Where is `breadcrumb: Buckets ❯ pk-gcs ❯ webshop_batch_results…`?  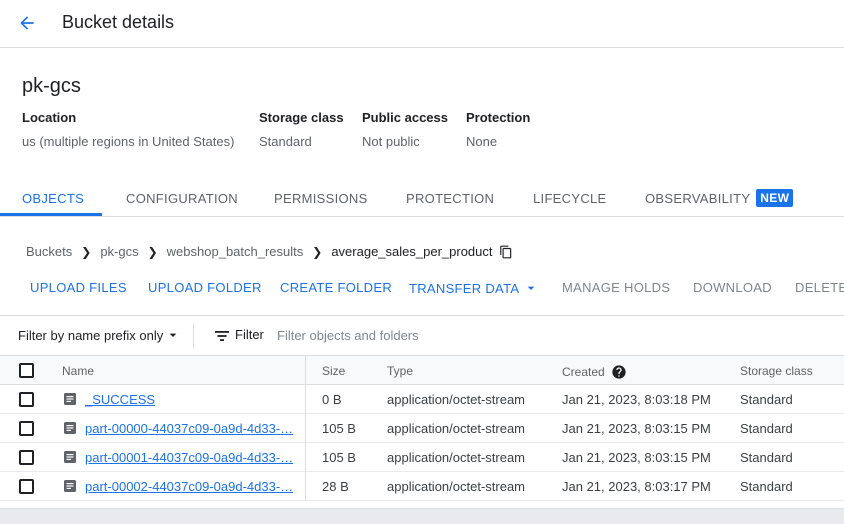
breadcrumb: Buckets ❯ pk-gcs ❯ webshop_batch_results… is located at coordinates (269, 251).